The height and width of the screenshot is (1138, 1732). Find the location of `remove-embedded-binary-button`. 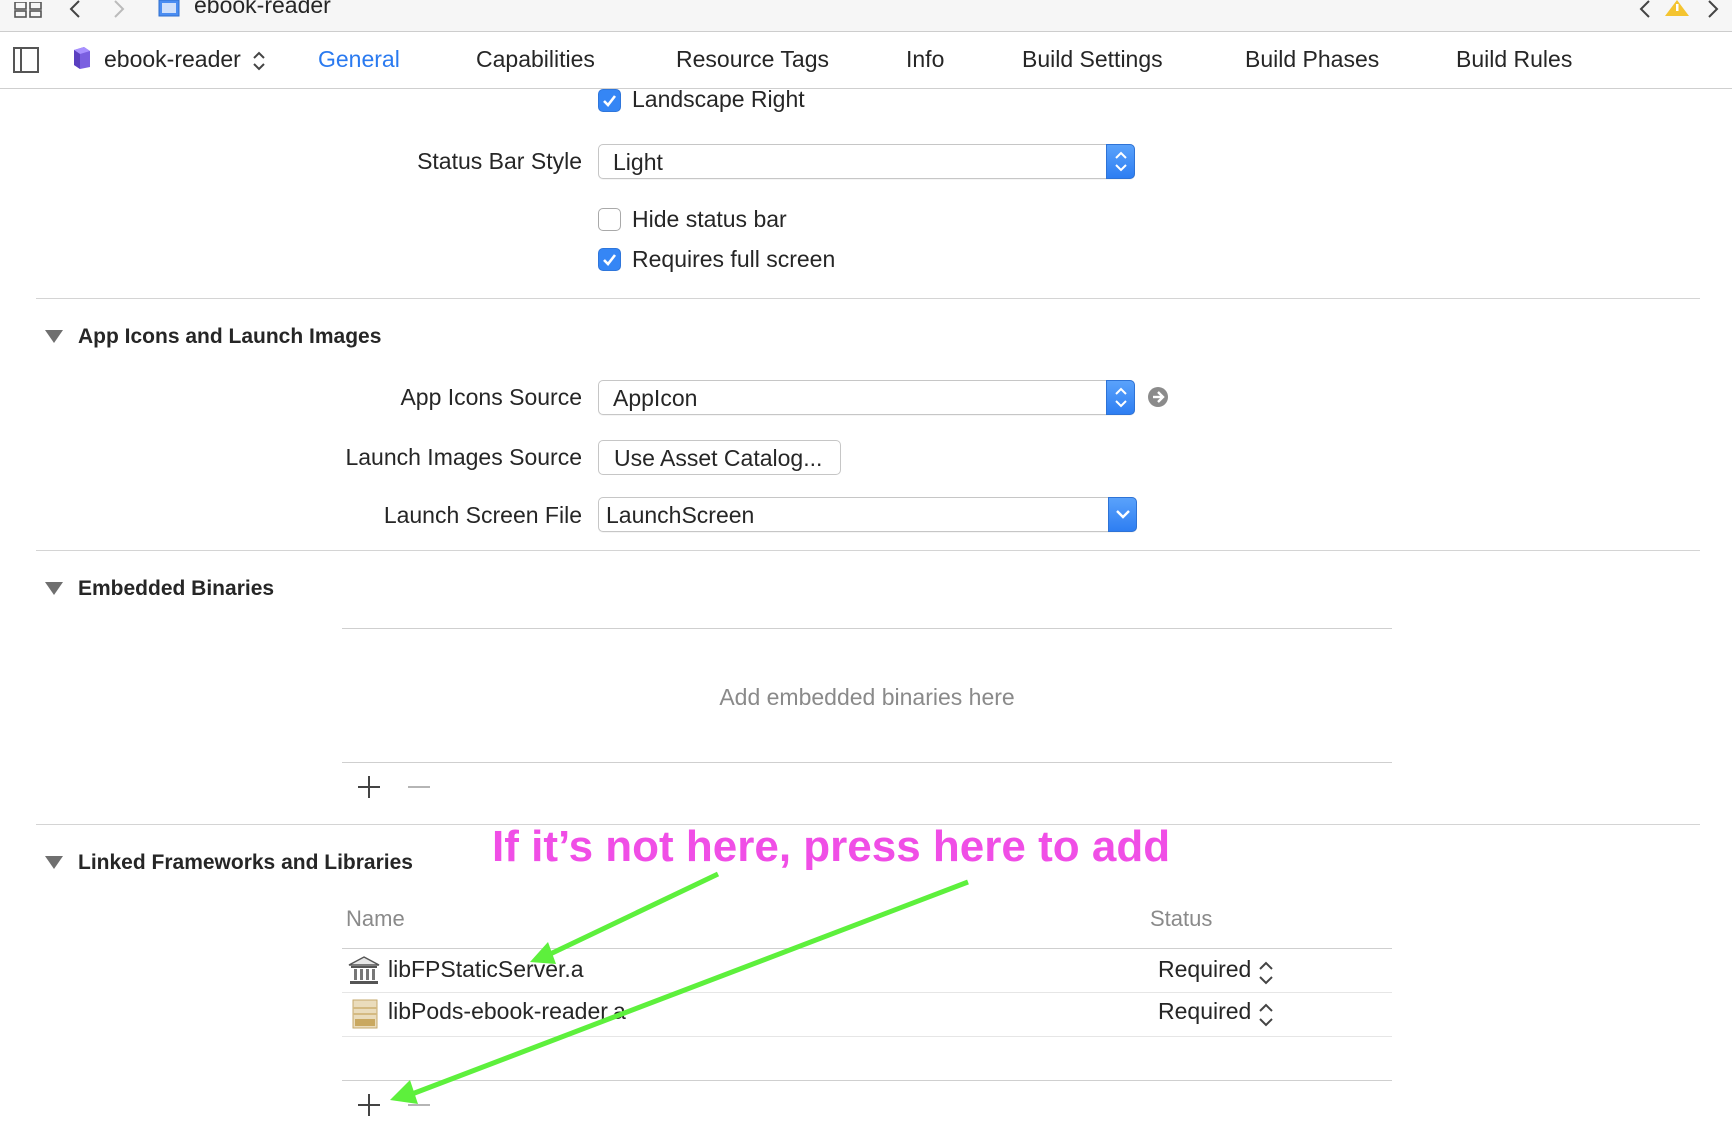

remove-embedded-binary-button is located at coordinates (419, 787).